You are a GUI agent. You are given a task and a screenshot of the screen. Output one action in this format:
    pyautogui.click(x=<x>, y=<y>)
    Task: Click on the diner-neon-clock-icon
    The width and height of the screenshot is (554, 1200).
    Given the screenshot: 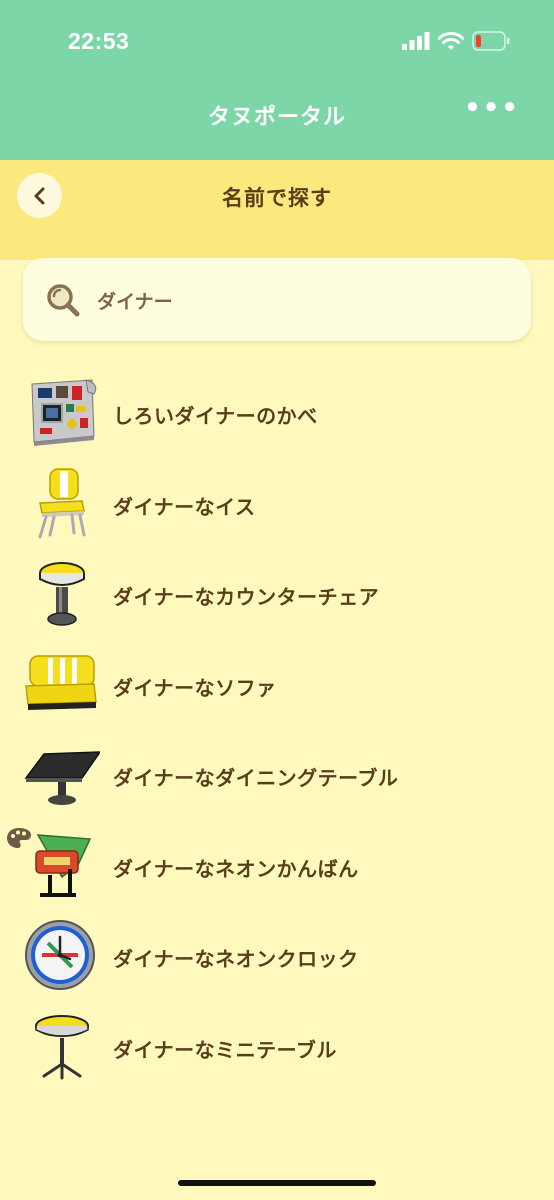 What is the action you would take?
    pyautogui.click(x=60, y=955)
    